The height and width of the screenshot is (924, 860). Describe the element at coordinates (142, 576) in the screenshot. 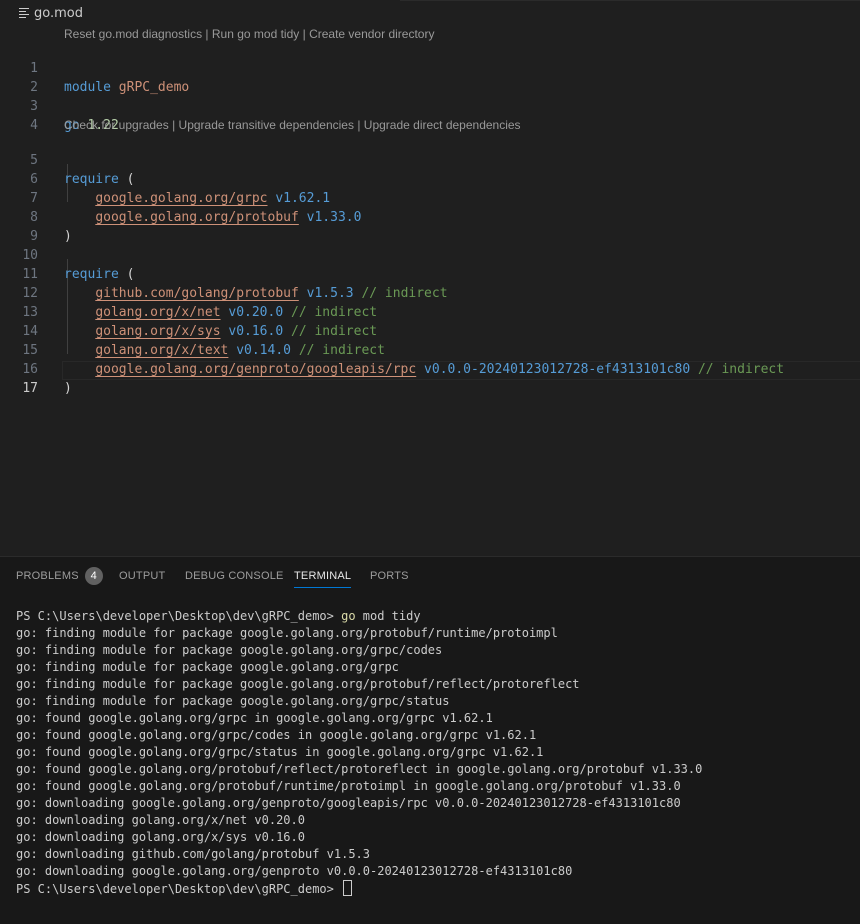

I see `tab-output: OUTPUT` at that location.